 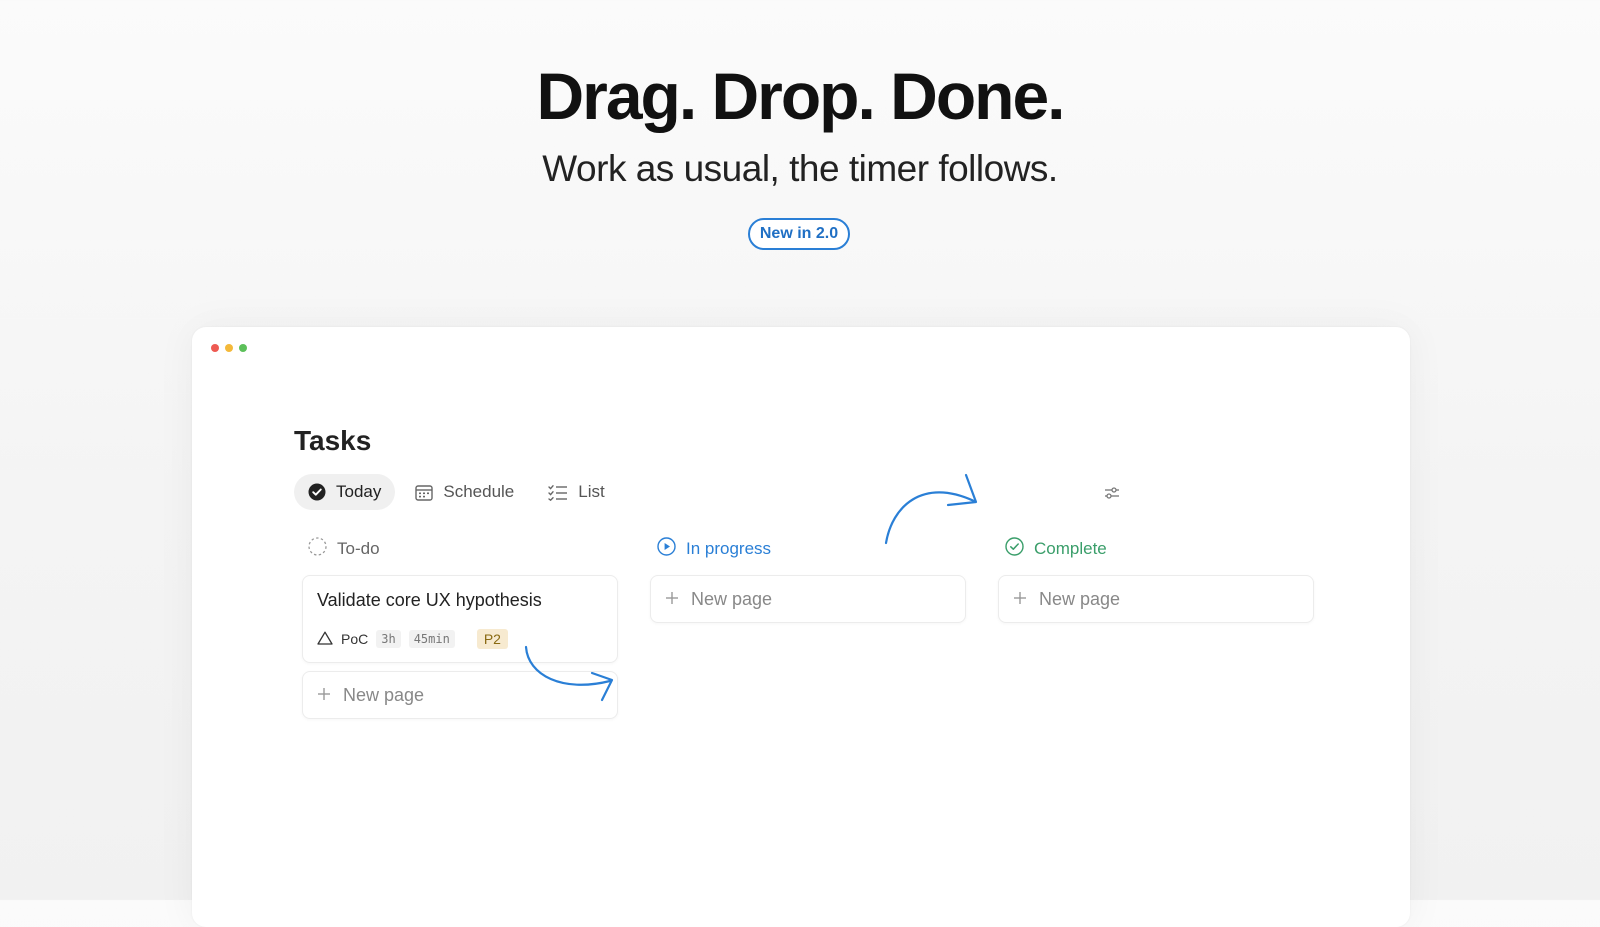 What do you see at coordinates (431, 639) in the screenshot?
I see `estimate-minutes-tag: 45min` at bounding box center [431, 639].